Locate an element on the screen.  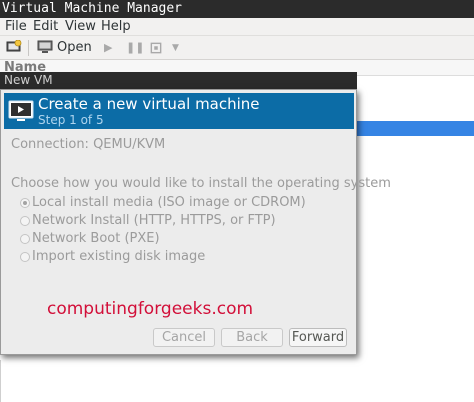
menu-edit: Edit is located at coordinates (45, 27).